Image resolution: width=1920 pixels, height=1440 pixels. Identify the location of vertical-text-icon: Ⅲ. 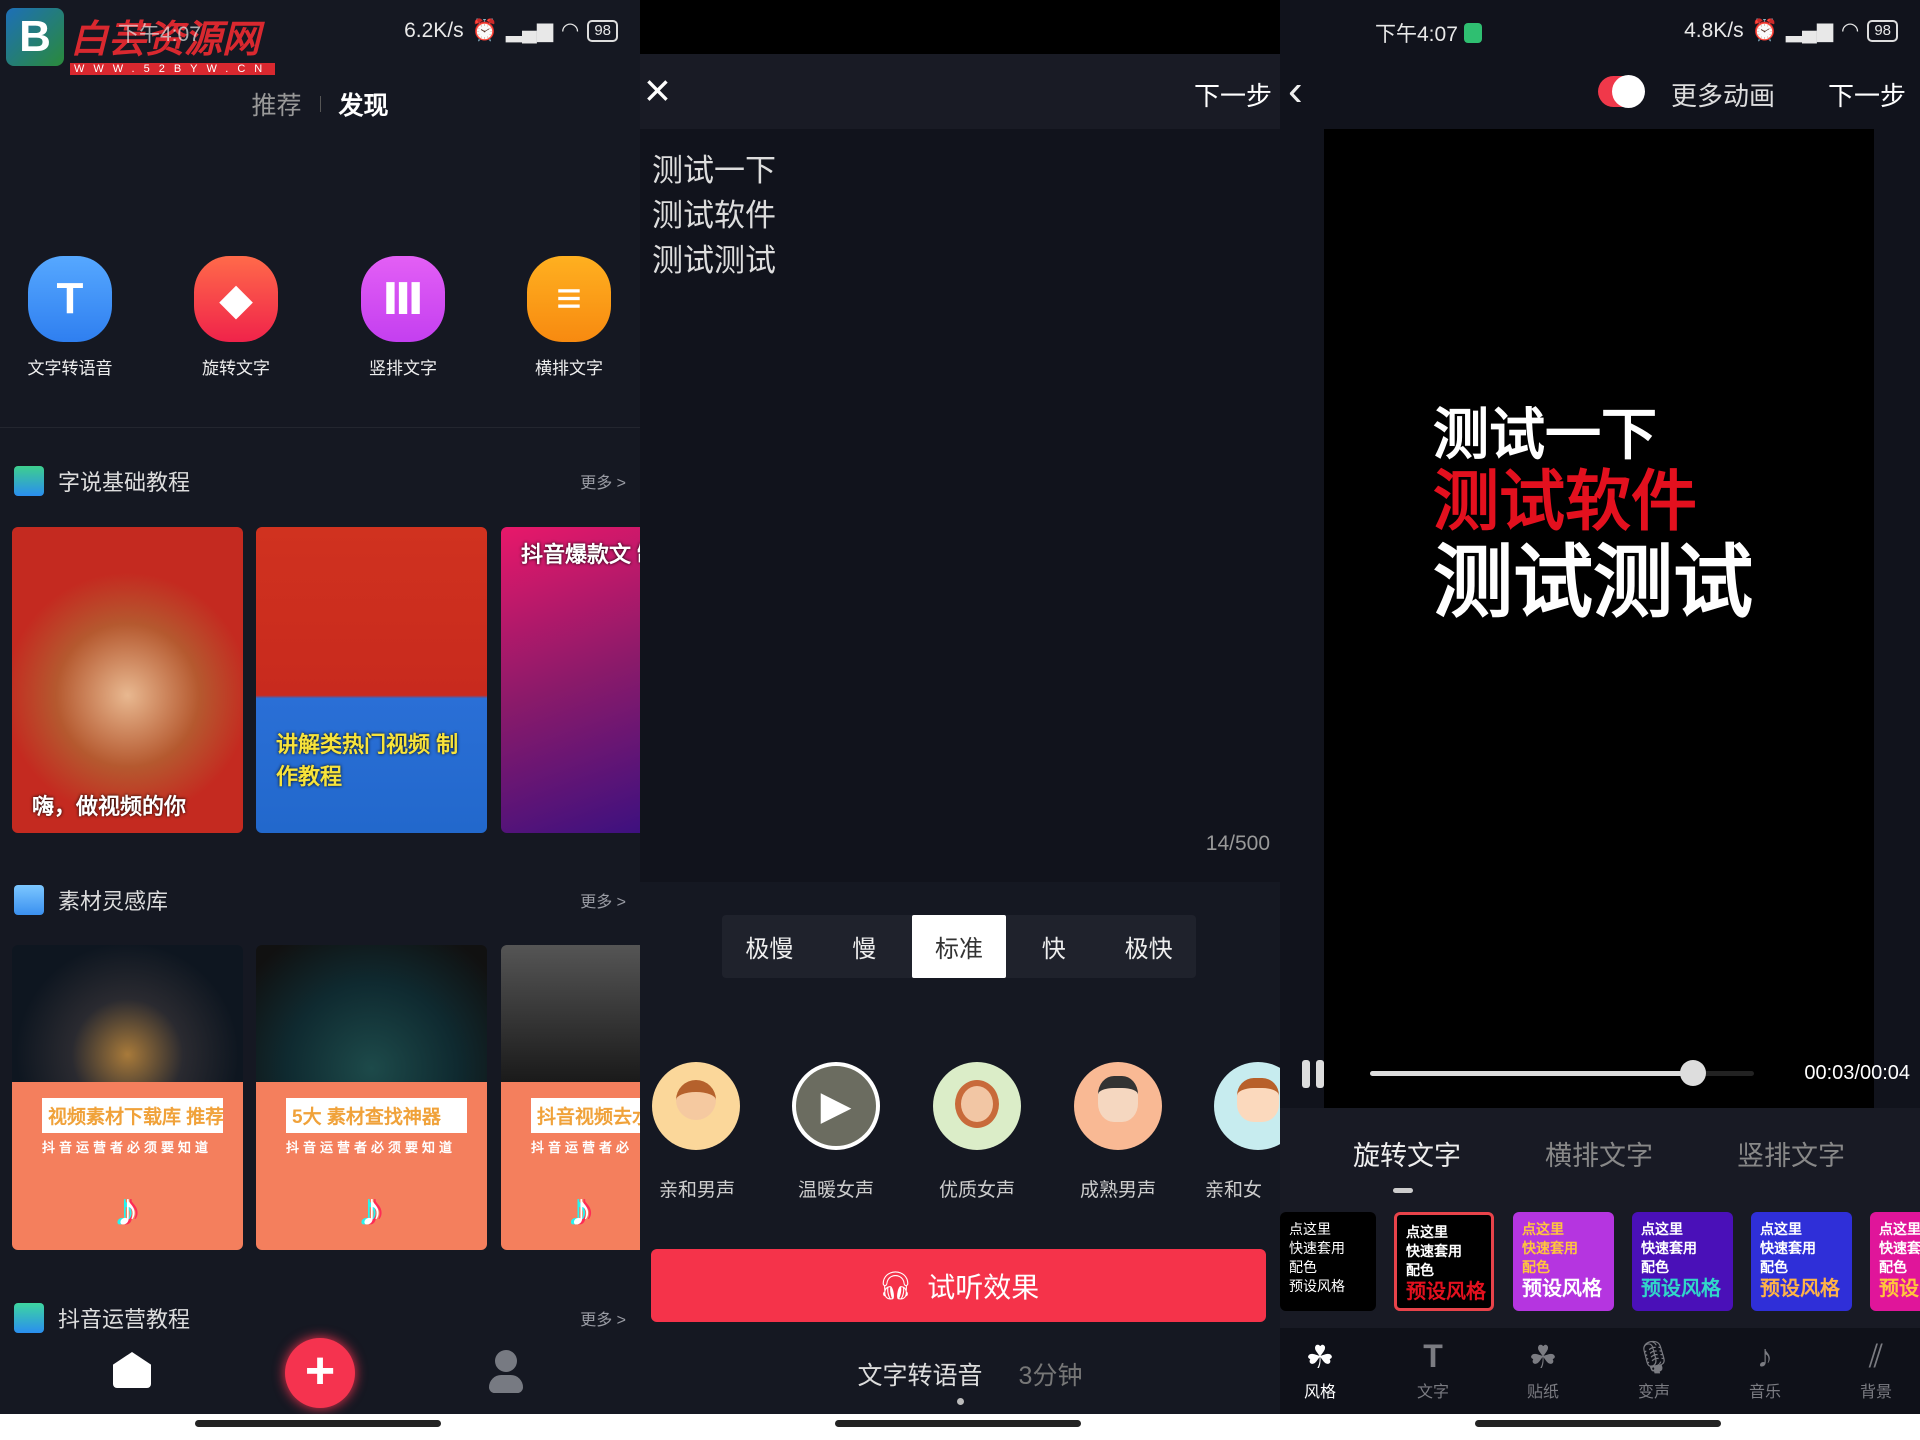
(403, 299).